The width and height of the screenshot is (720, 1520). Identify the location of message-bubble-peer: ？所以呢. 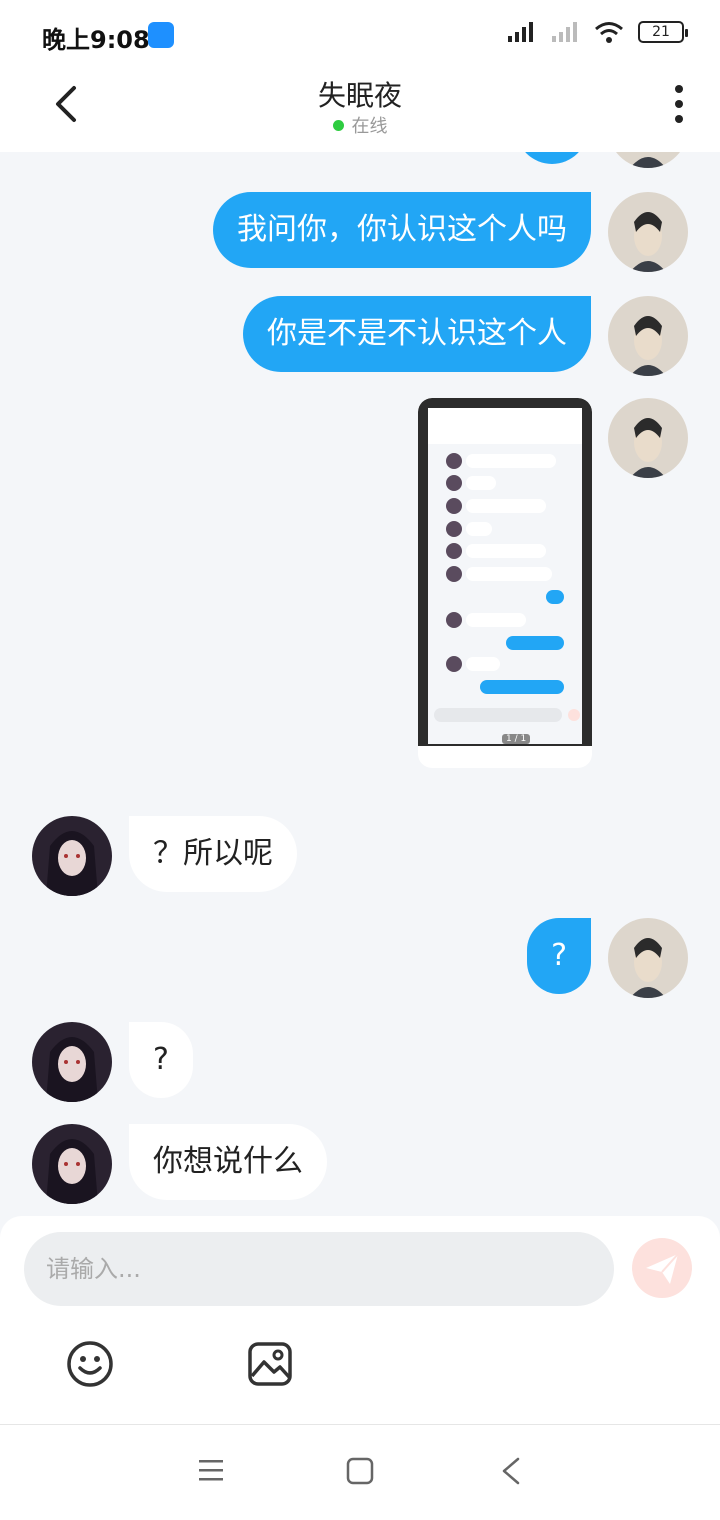
(213, 854).